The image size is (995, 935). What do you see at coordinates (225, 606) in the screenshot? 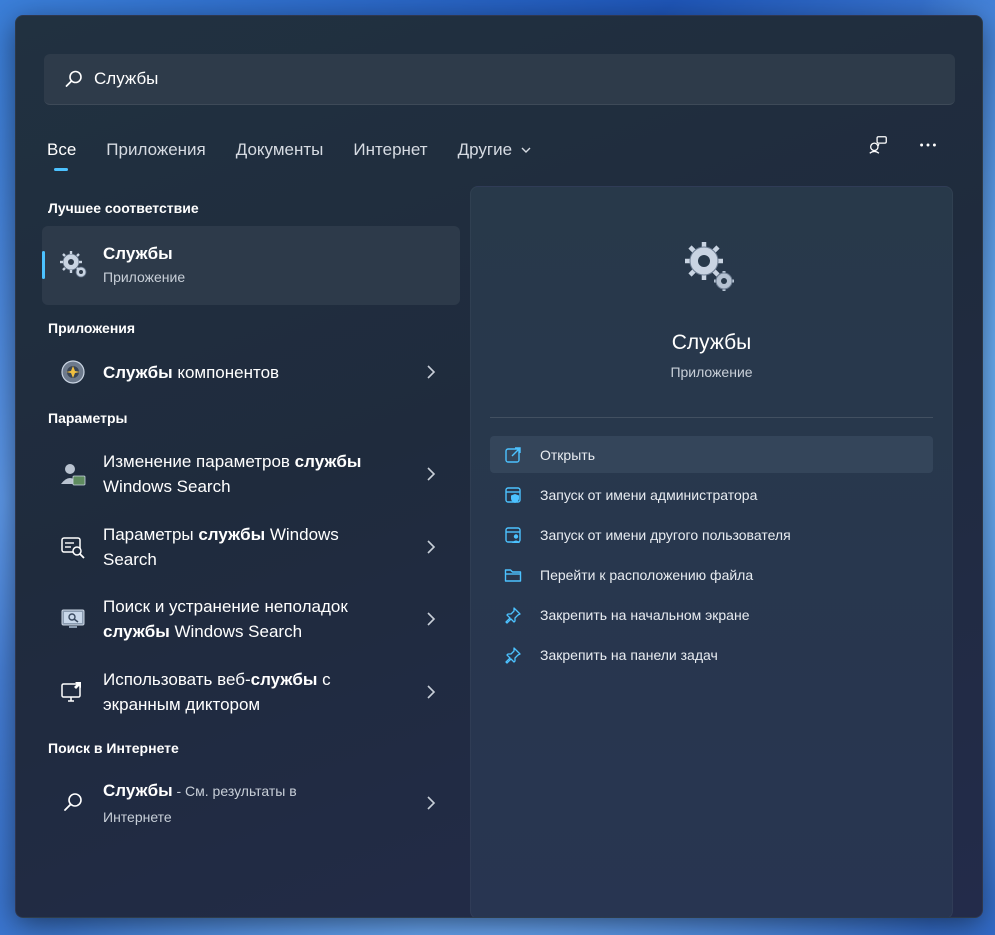
I see `label-part: Поиск и устранение неполадок` at bounding box center [225, 606].